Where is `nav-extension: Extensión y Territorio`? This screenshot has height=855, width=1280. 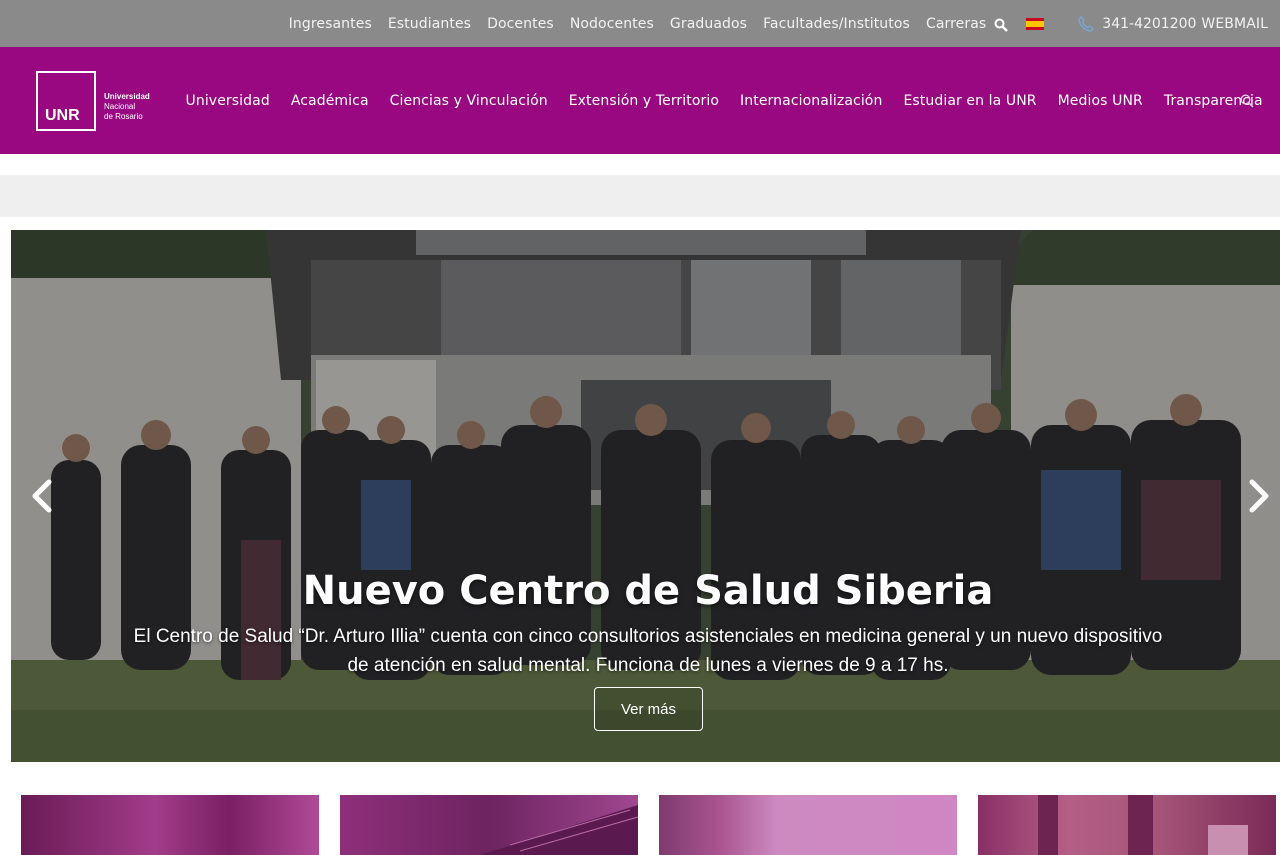
nav-extension: Extensión y Territorio is located at coordinates (644, 101).